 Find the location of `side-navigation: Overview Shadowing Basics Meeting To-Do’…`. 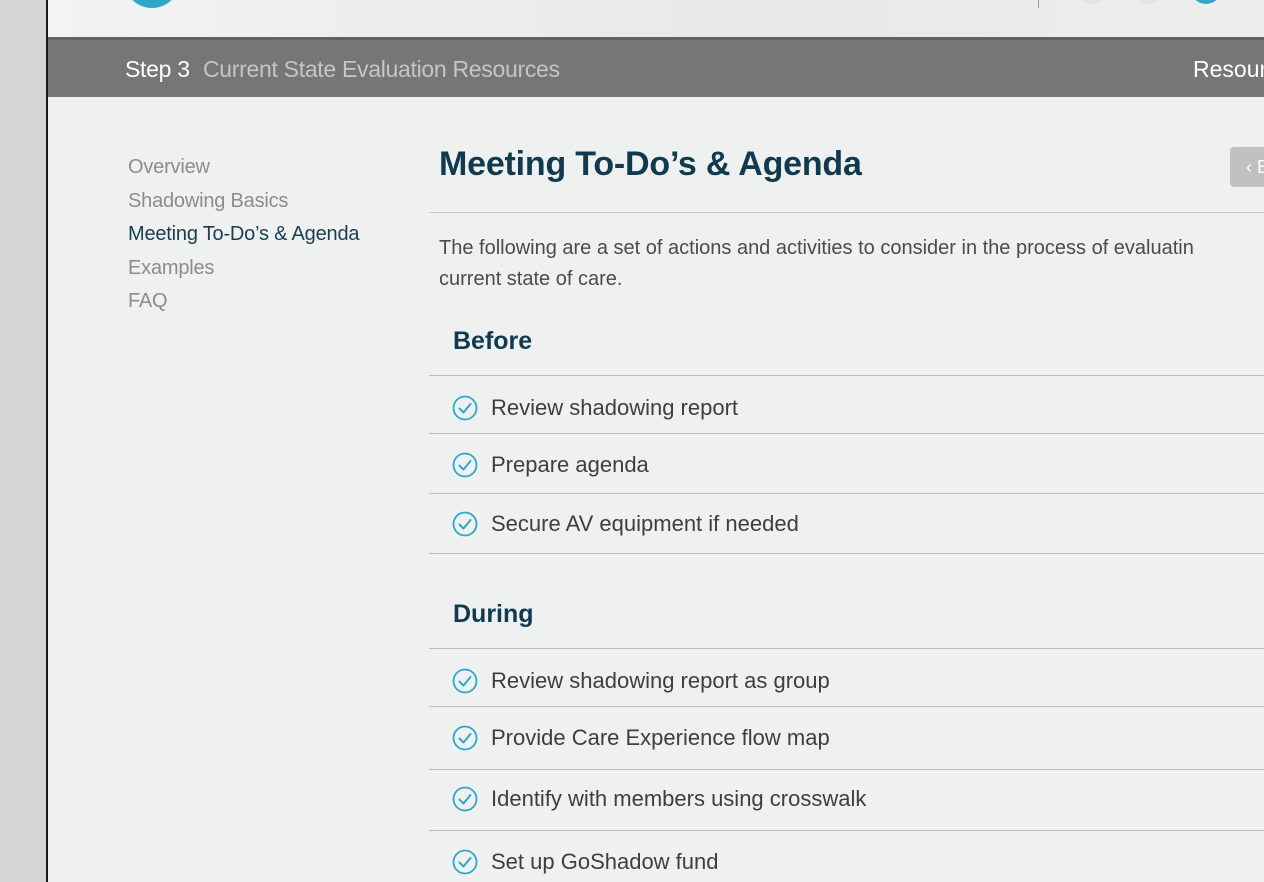

side-navigation: Overview Shadowing Basics Meeting To-Do’… is located at coordinates (243, 236).